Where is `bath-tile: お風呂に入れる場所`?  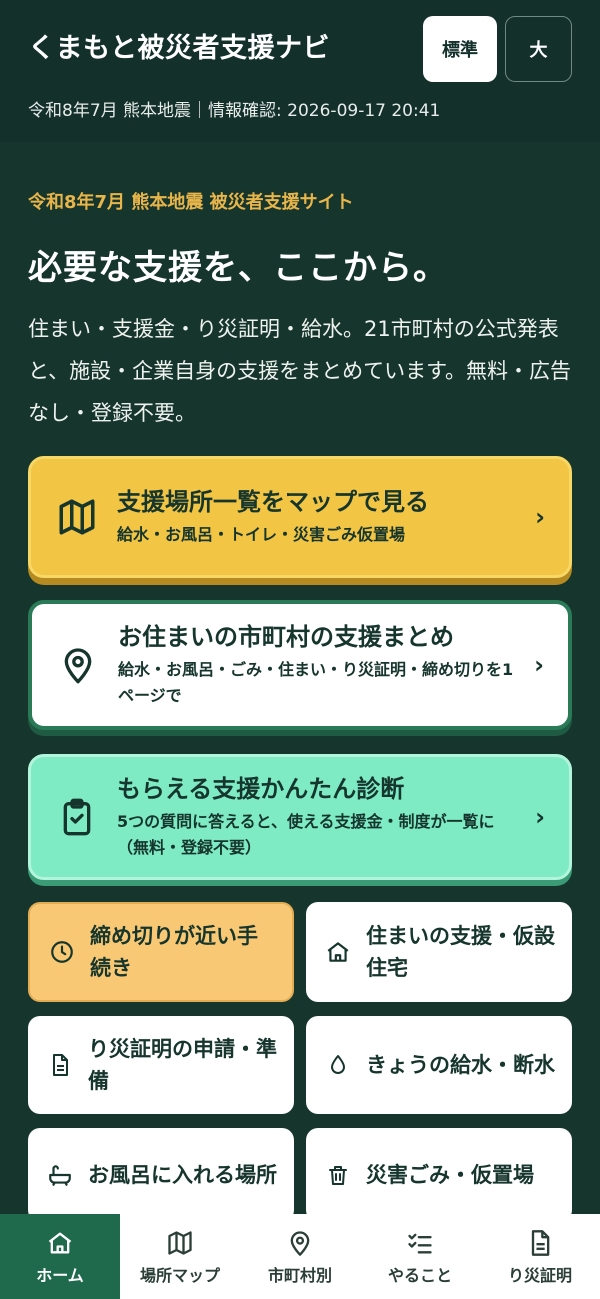
bath-tile: お風呂に入れる場所 is located at coordinates (161, 1175).